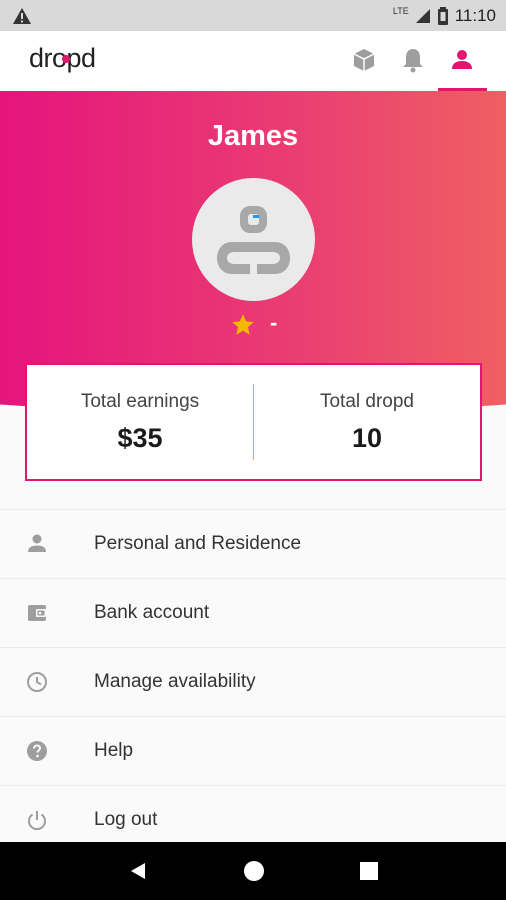  I want to click on menu-label-logout: Log out, so click(126, 819).